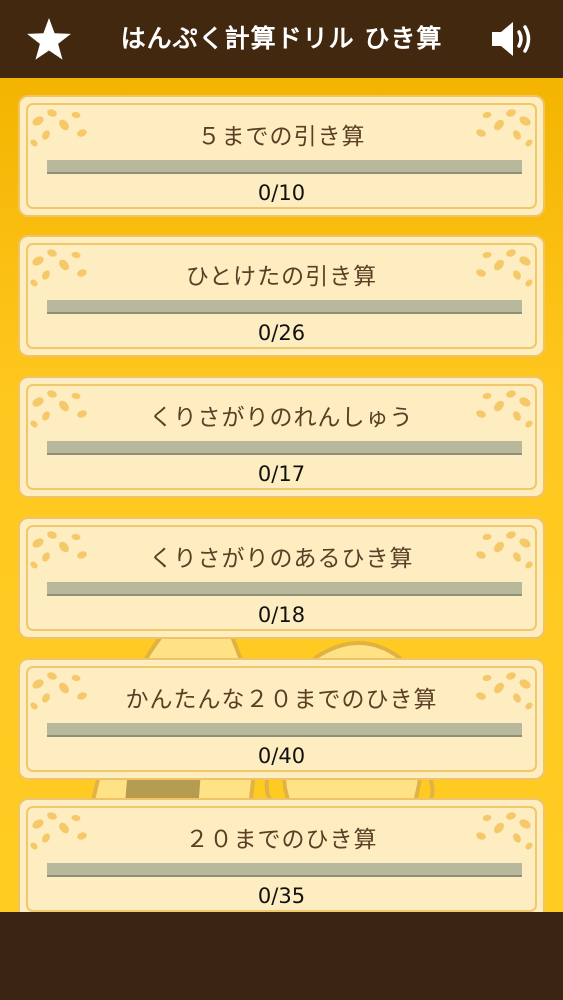  What do you see at coordinates (281, 474) in the screenshot?
I see `lesson-score: 0/17` at bounding box center [281, 474].